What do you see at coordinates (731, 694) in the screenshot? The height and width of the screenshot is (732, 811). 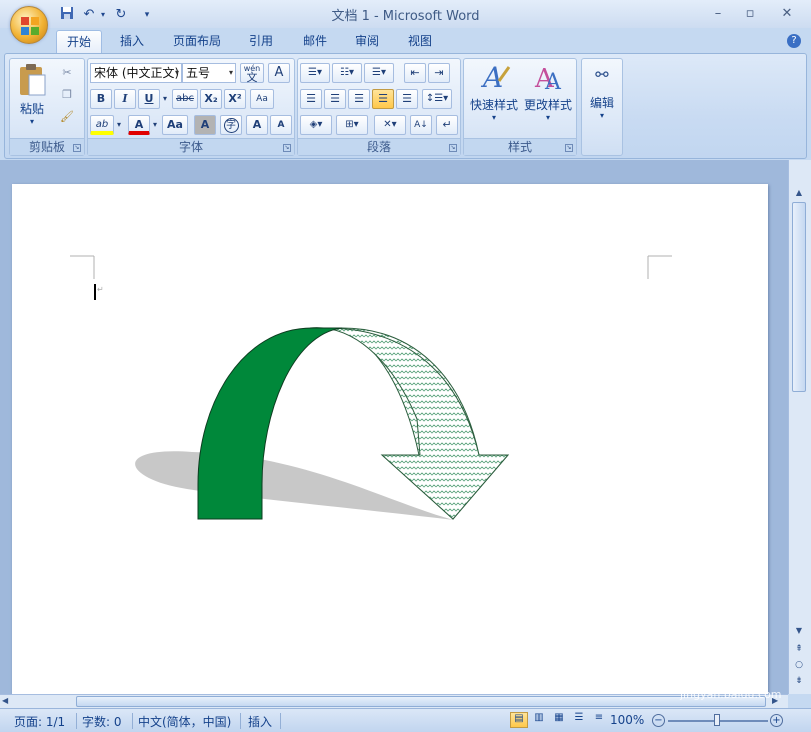 I see `watermark-url: jingyan.baidu.com` at bounding box center [731, 694].